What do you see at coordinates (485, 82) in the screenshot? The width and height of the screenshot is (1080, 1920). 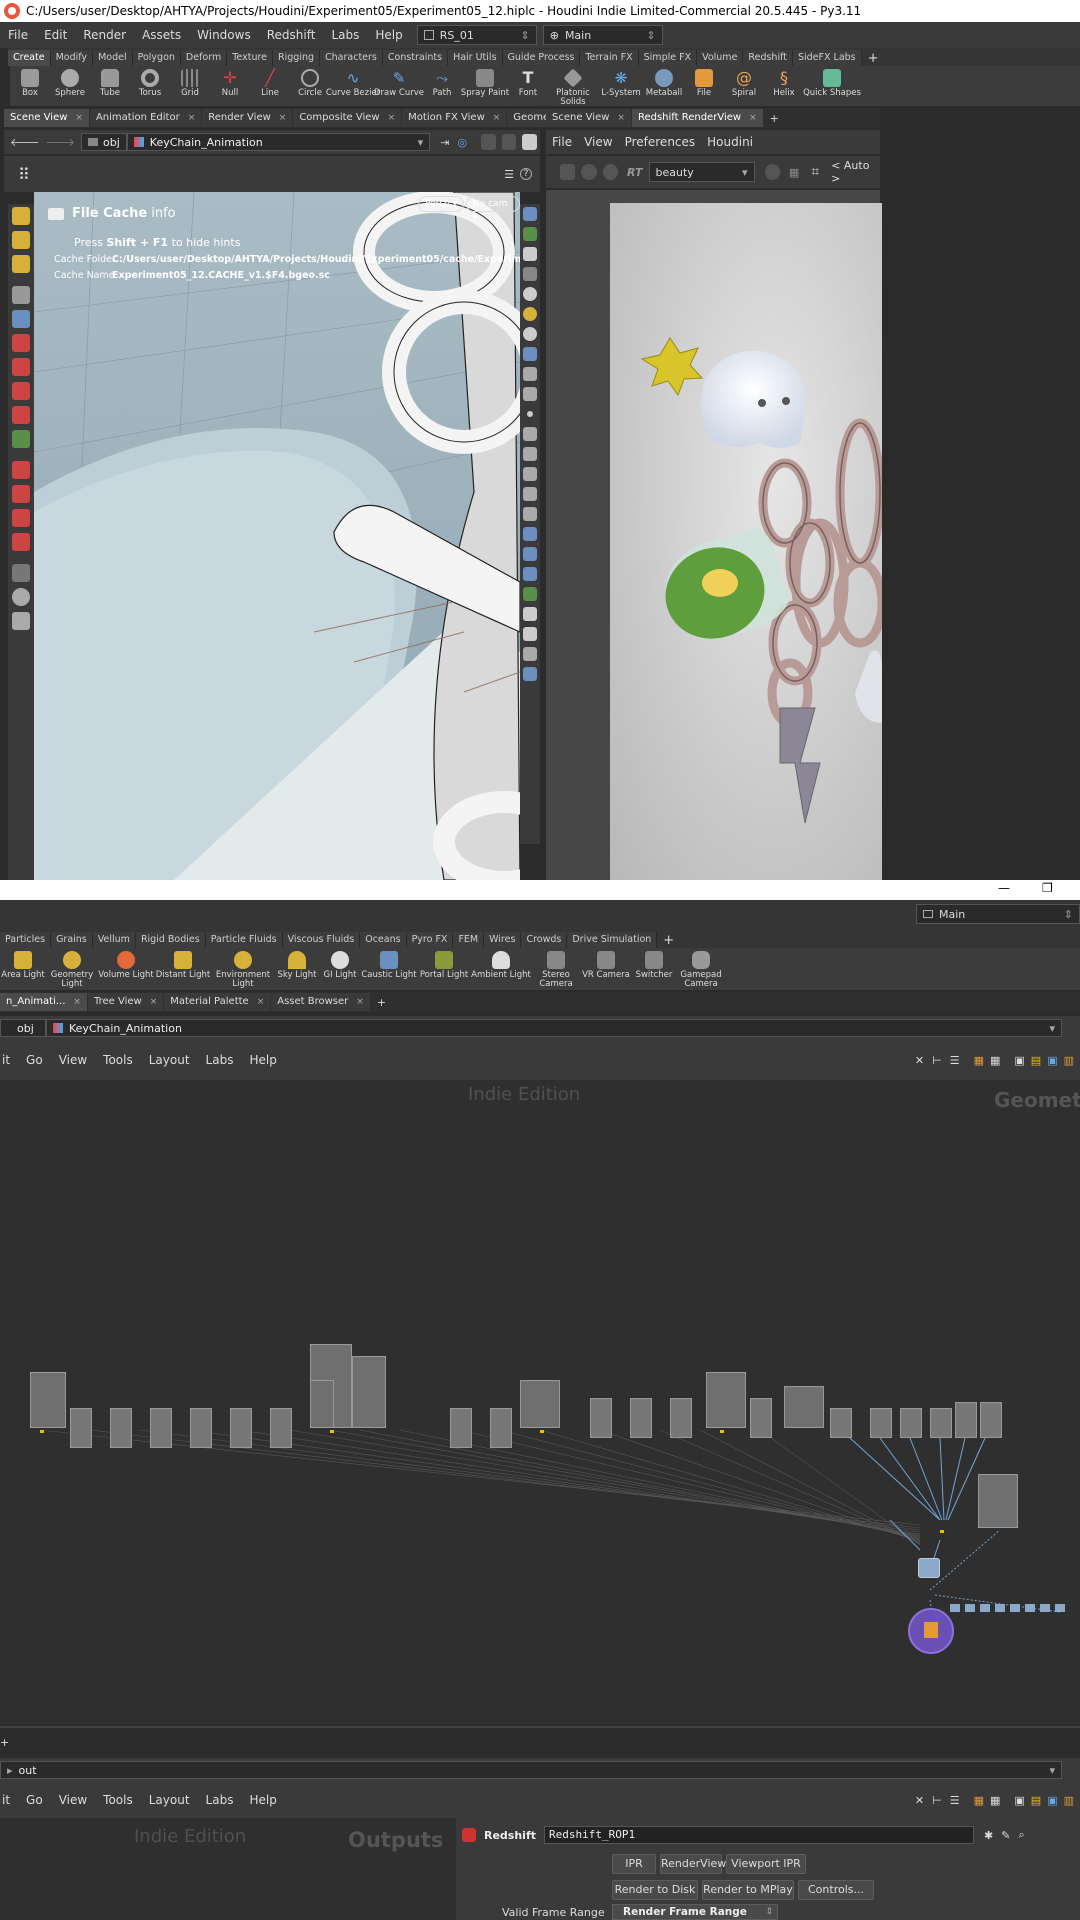 I see `tool-spray-paint: Spray Paint` at bounding box center [485, 82].